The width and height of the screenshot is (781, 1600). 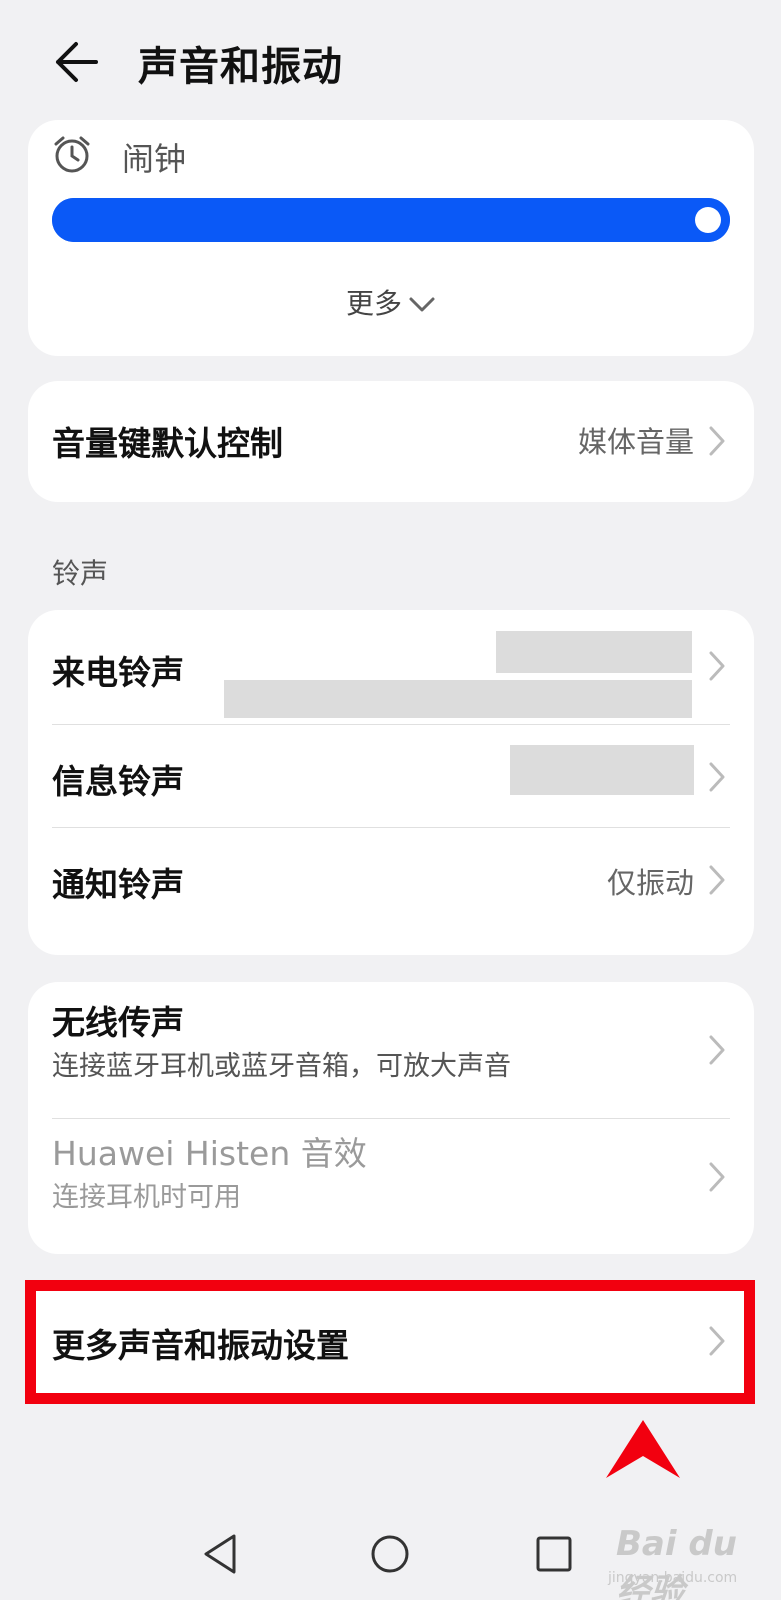 I want to click on slider-fill, so click(x=391, y=220).